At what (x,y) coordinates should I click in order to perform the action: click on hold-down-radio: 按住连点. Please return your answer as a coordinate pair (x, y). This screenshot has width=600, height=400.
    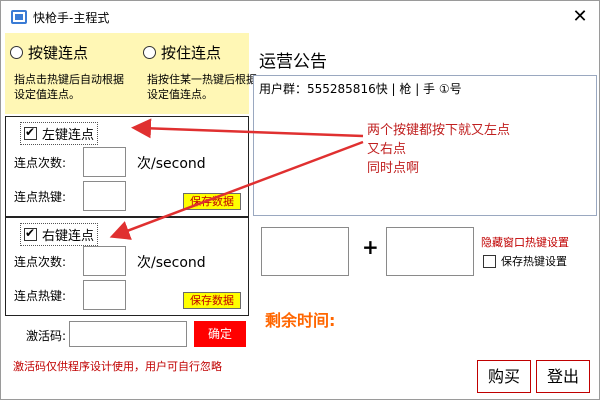
    Looking at the image, I should click on (182, 52).